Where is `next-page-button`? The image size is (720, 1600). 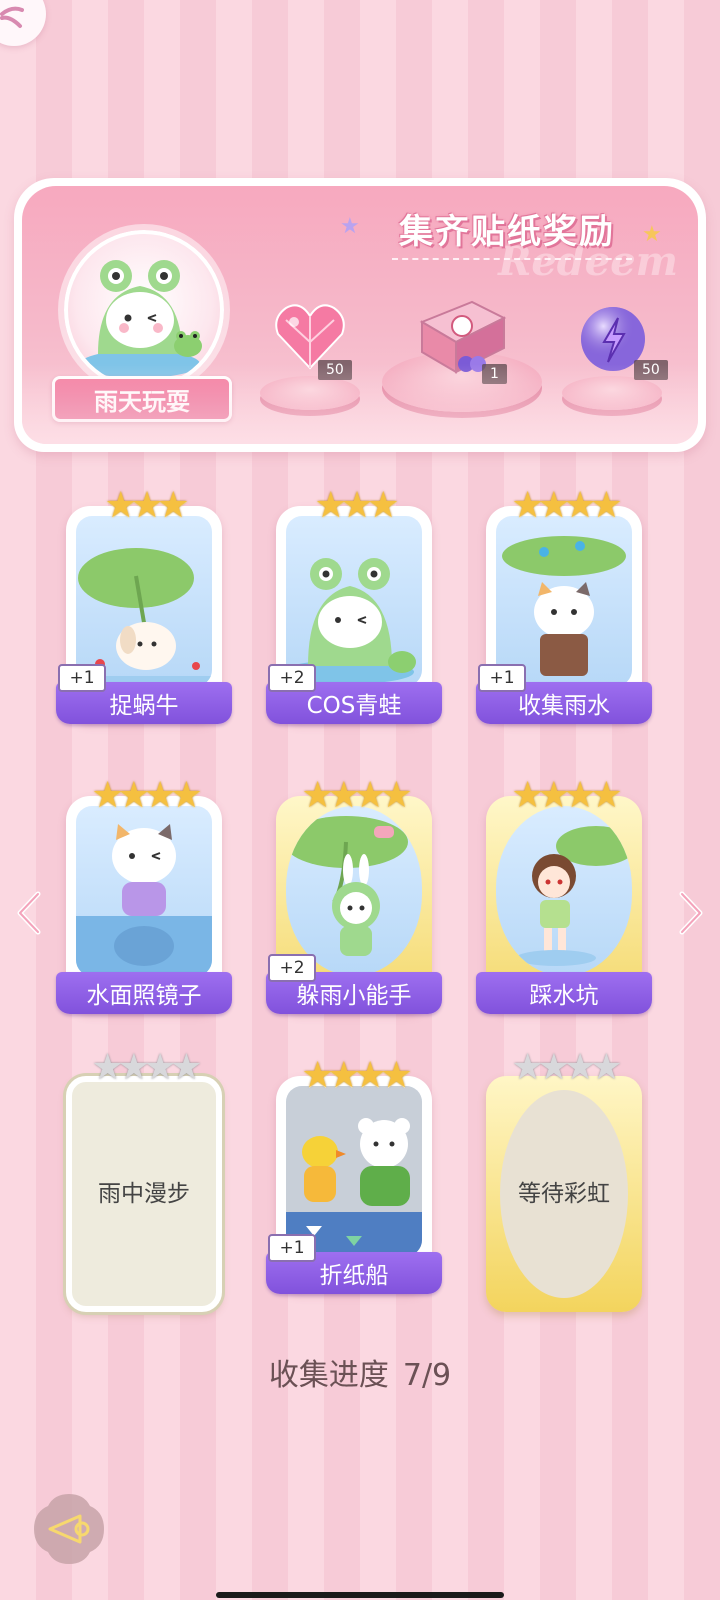
next-page-button is located at coordinates (691, 913).